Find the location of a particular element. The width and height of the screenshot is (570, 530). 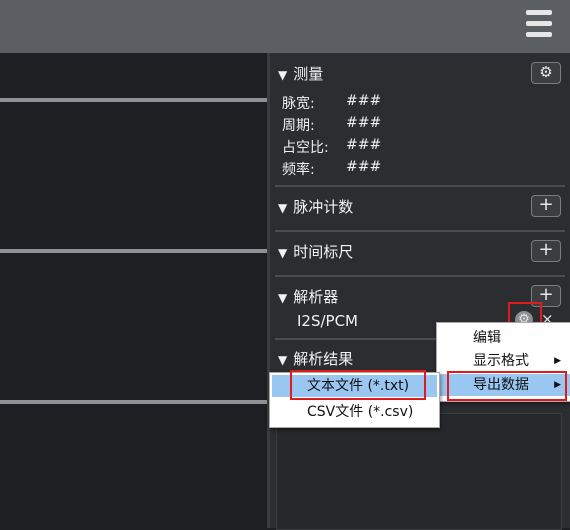

gear-icon: ⚙ is located at coordinates (546, 72).